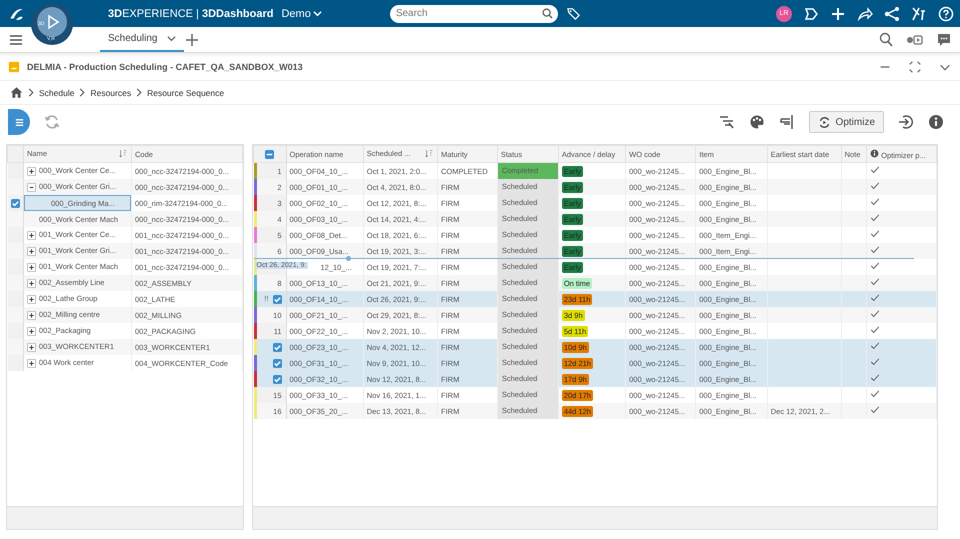 Image resolution: width=960 pixels, height=539 pixels. I want to click on compass-shortcut-icon, so click(919, 14).